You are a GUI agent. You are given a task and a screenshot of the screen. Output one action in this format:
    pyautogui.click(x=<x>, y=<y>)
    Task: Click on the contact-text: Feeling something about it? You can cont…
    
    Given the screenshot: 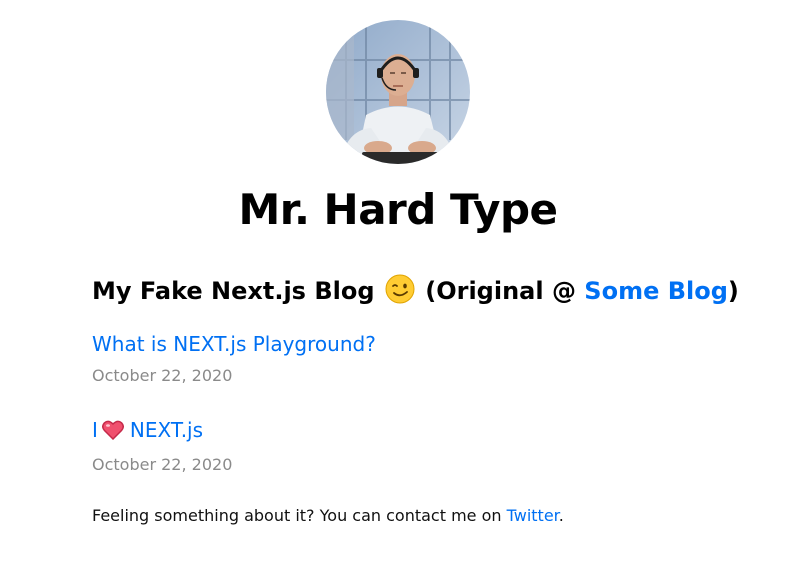 What is the action you would take?
    pyautogui.click(x=412, y=516)
    